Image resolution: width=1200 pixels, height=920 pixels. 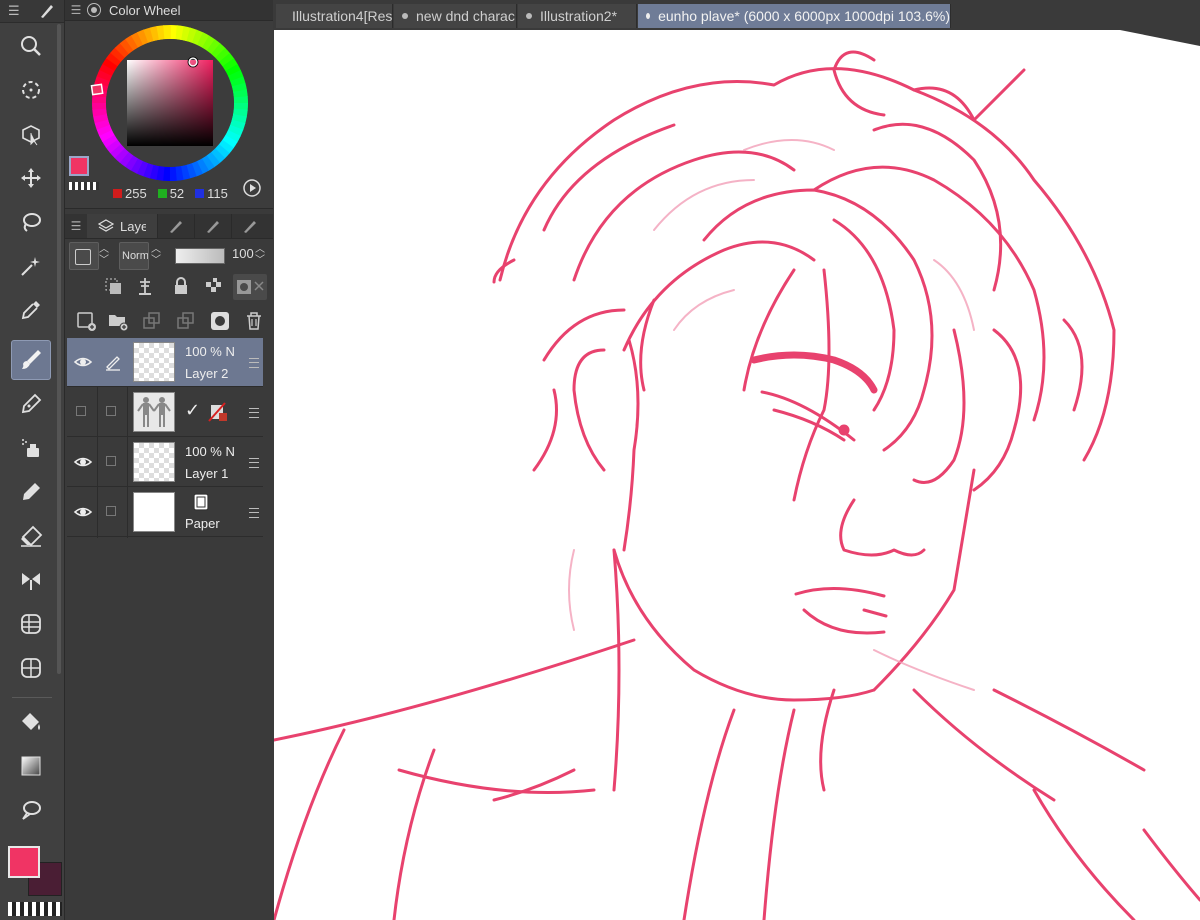 I want to click on zoom-icon, so click(x=31, y=46).